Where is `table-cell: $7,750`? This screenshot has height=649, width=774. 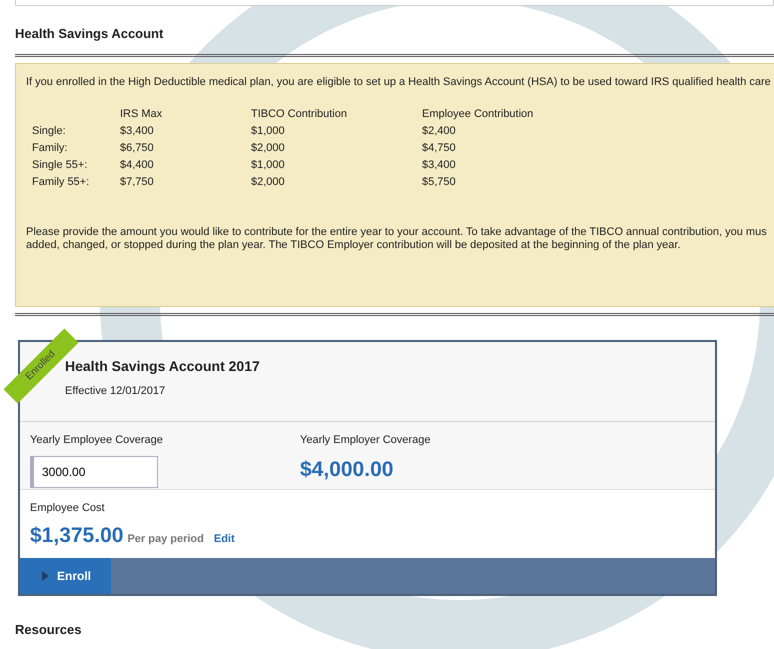 table-cell: $7,750 is located at coordinates (185, 182).